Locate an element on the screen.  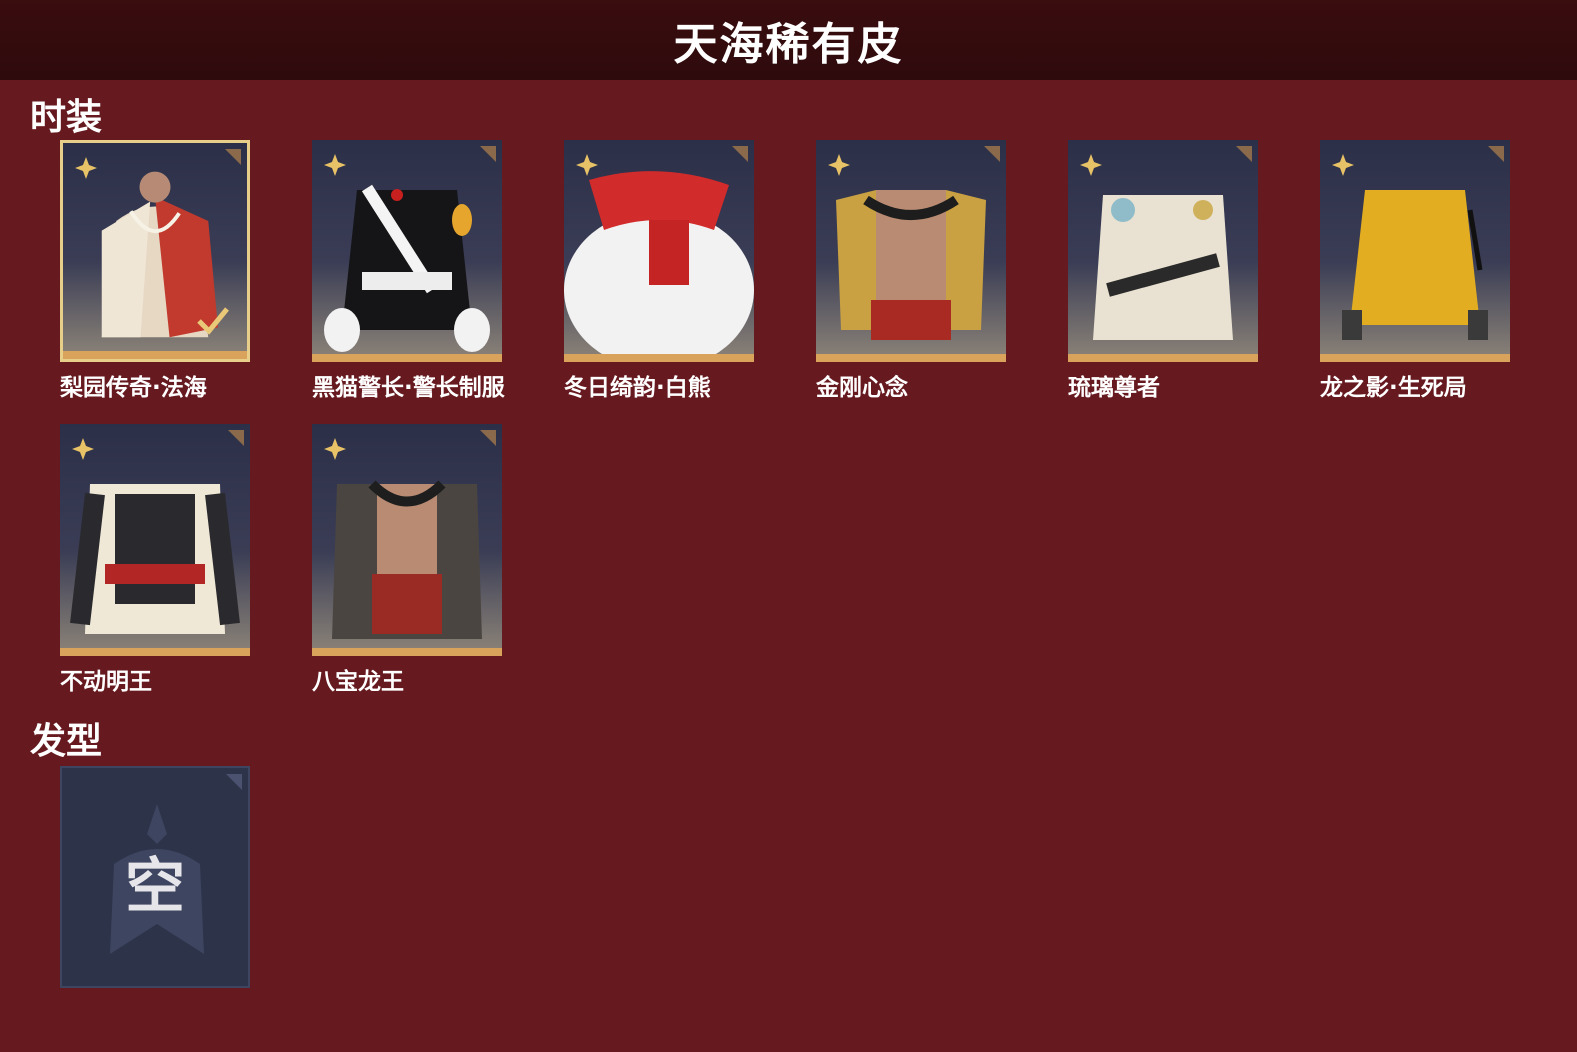
costume-label-1: 梨园传奇·法海 is located at coordinates (133, 388).